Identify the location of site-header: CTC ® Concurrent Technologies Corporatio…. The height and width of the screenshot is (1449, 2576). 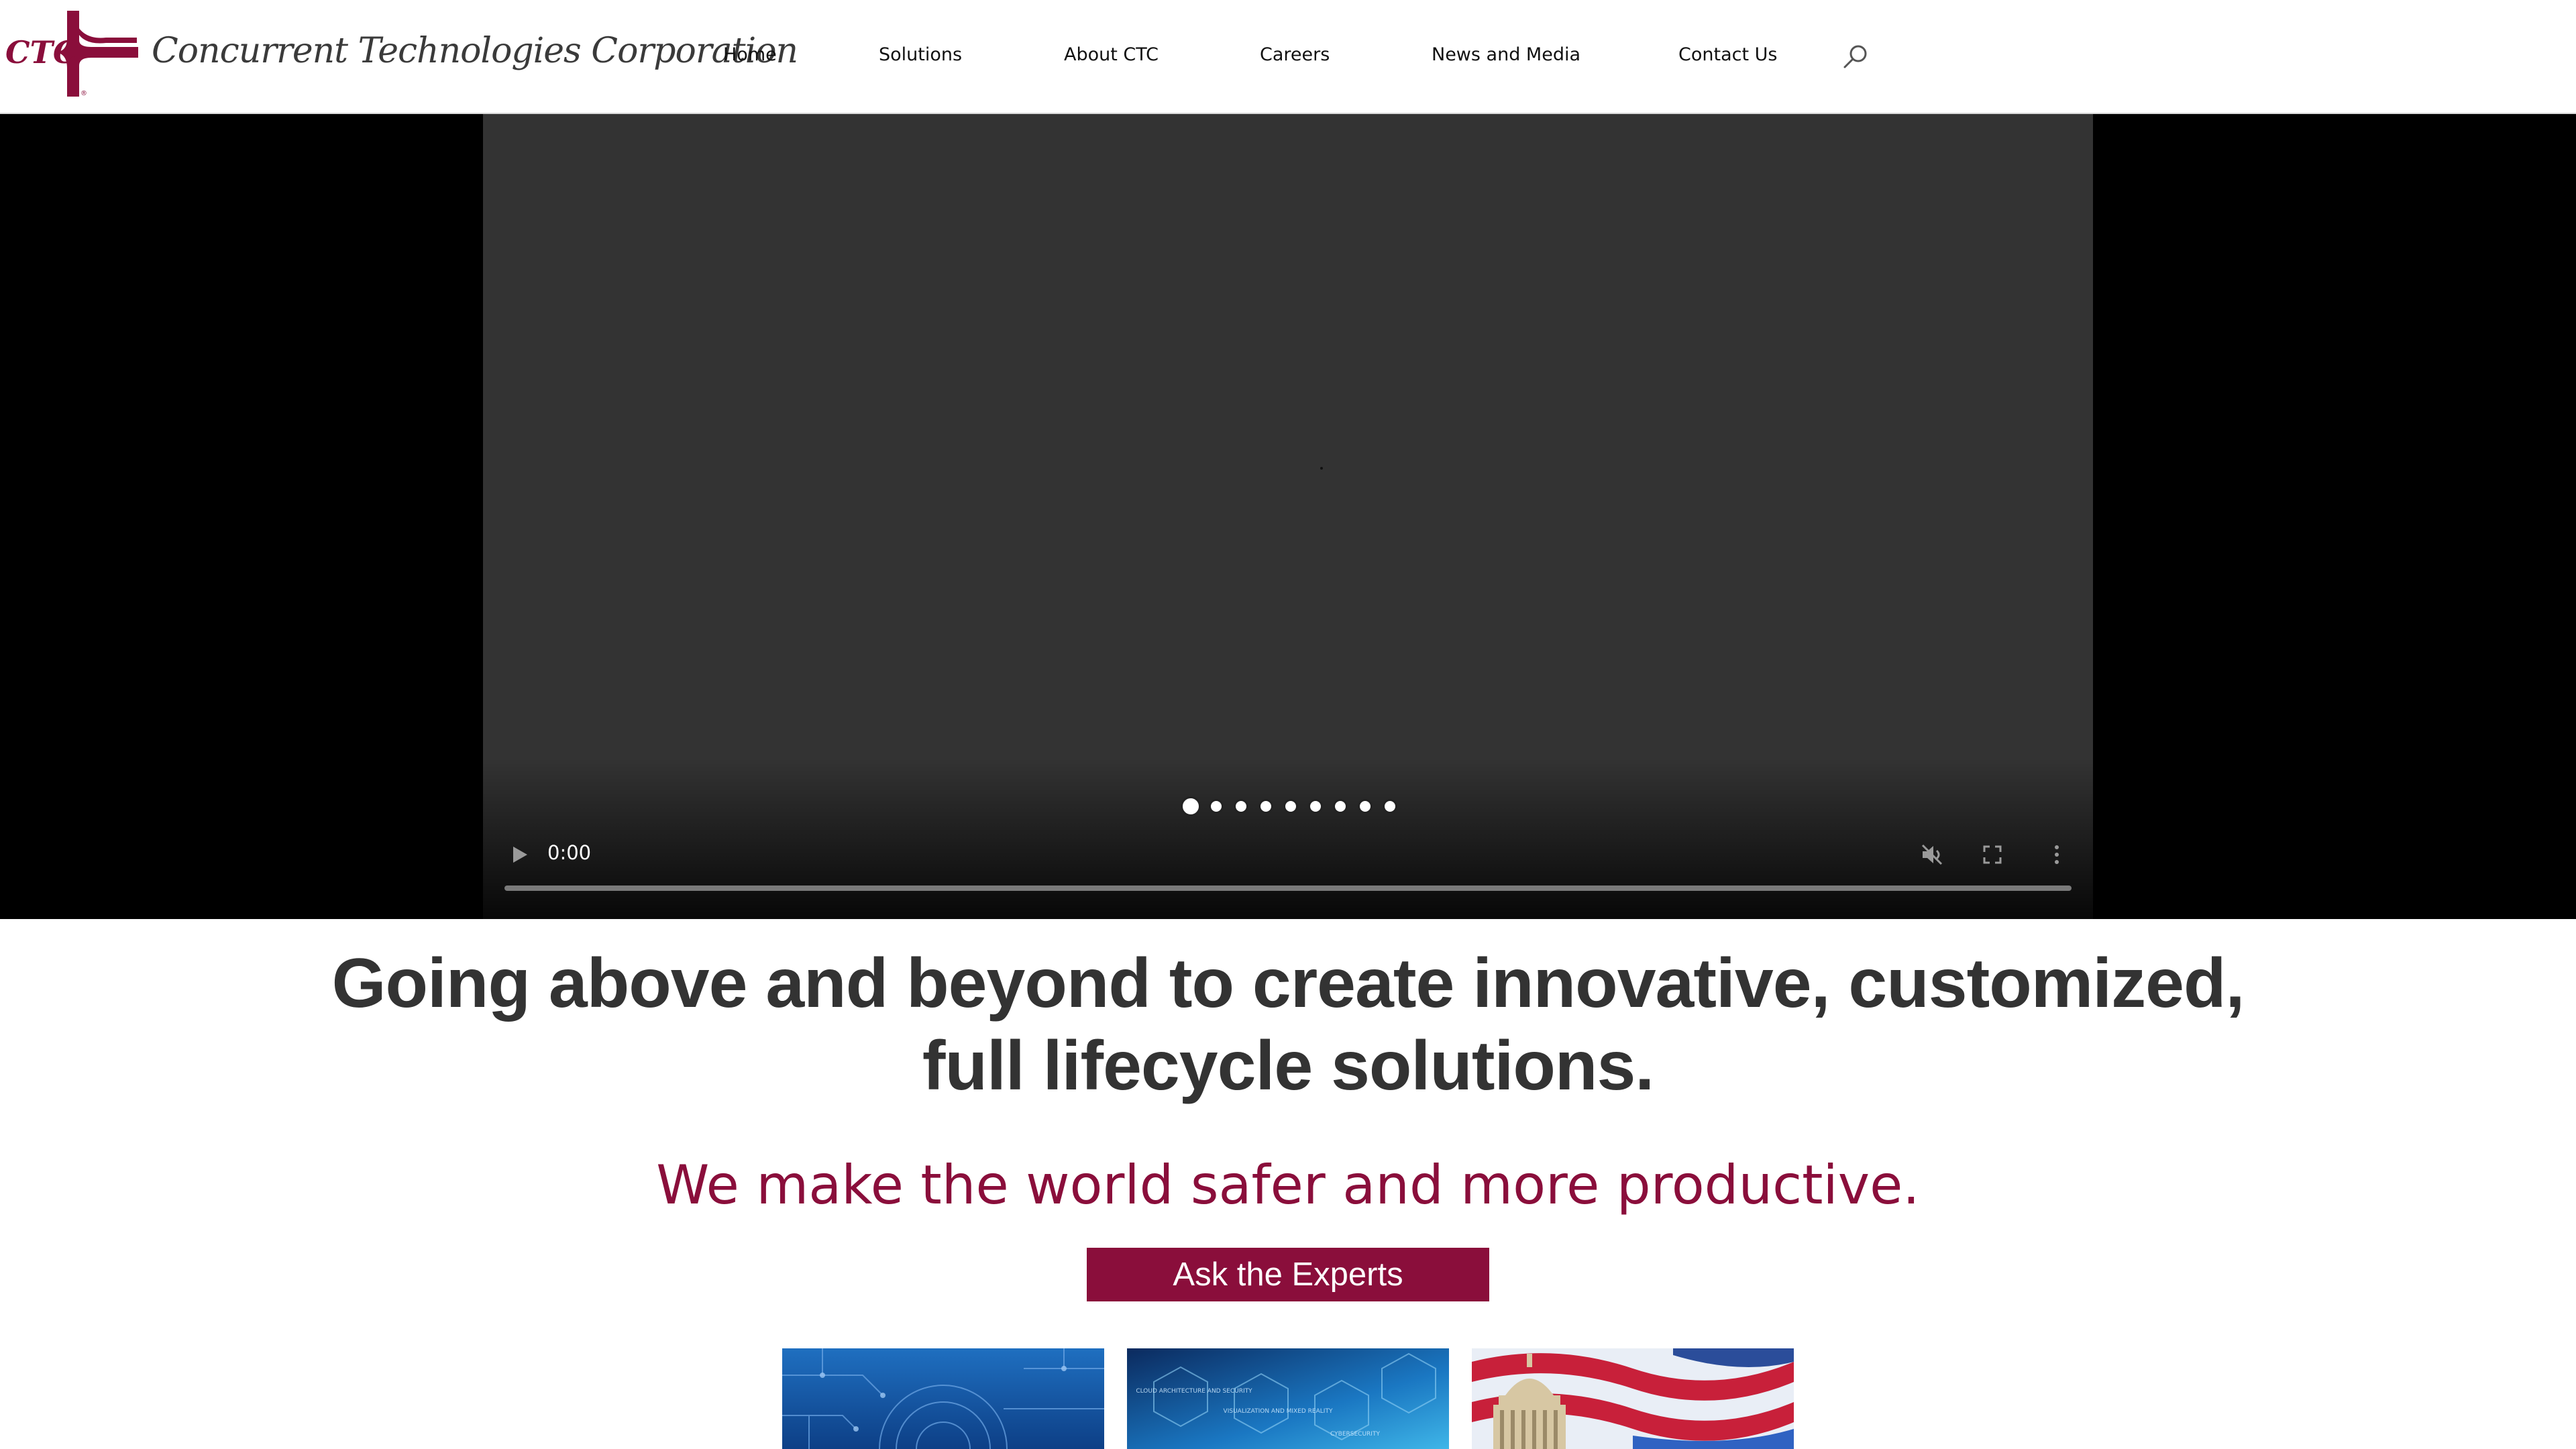
(1288, 57).